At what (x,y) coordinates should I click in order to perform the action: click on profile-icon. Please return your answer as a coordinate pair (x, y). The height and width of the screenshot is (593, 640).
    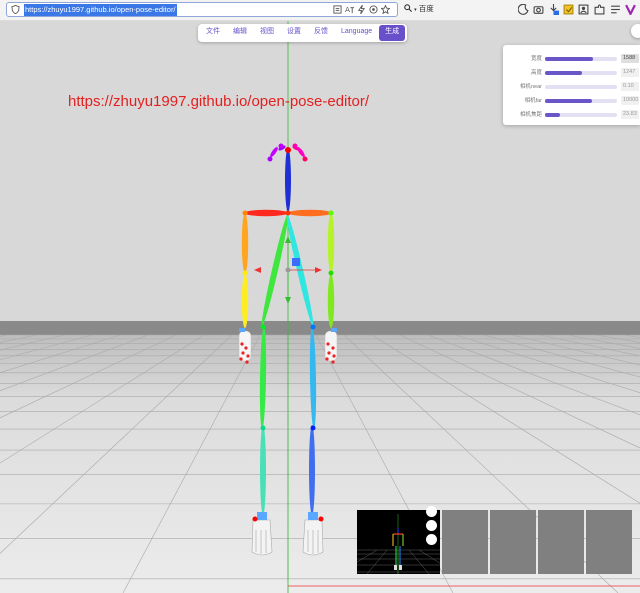
    Looking at the image, I should click on (583, 9).